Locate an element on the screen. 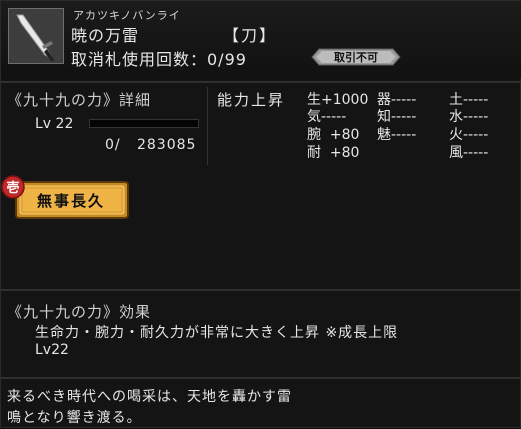  stat-fire: 火----- is located at coordinates (469, 135).